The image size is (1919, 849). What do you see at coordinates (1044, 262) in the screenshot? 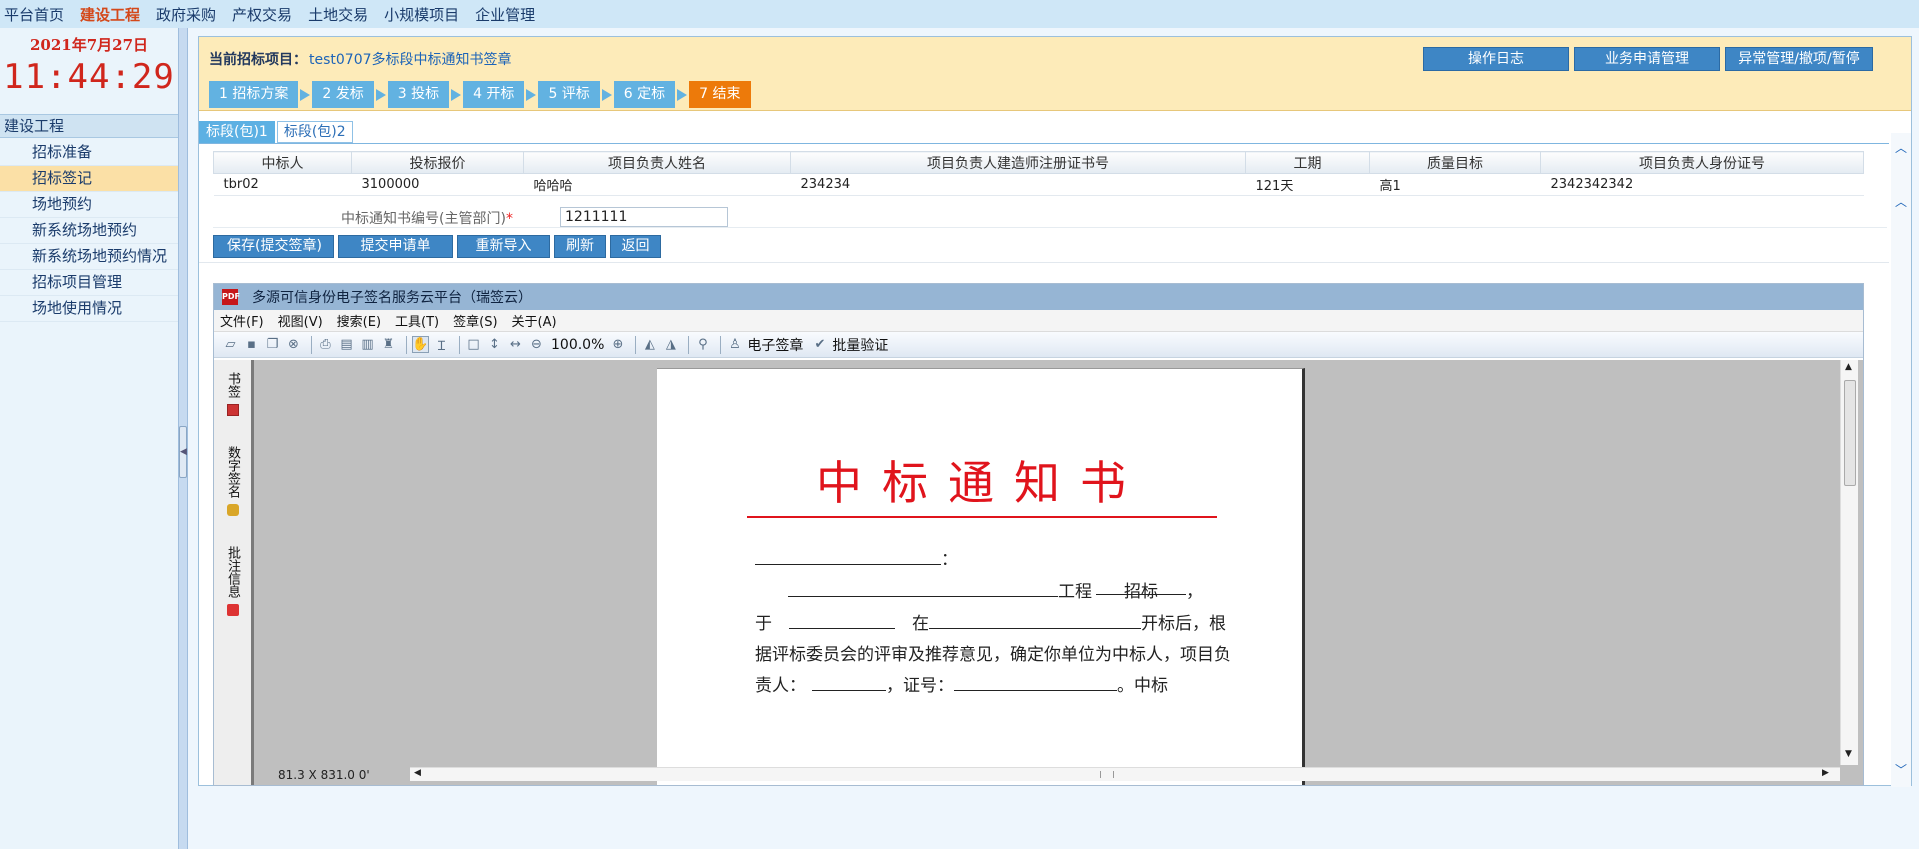
I see `divider` at bounding box center [1044, 262].